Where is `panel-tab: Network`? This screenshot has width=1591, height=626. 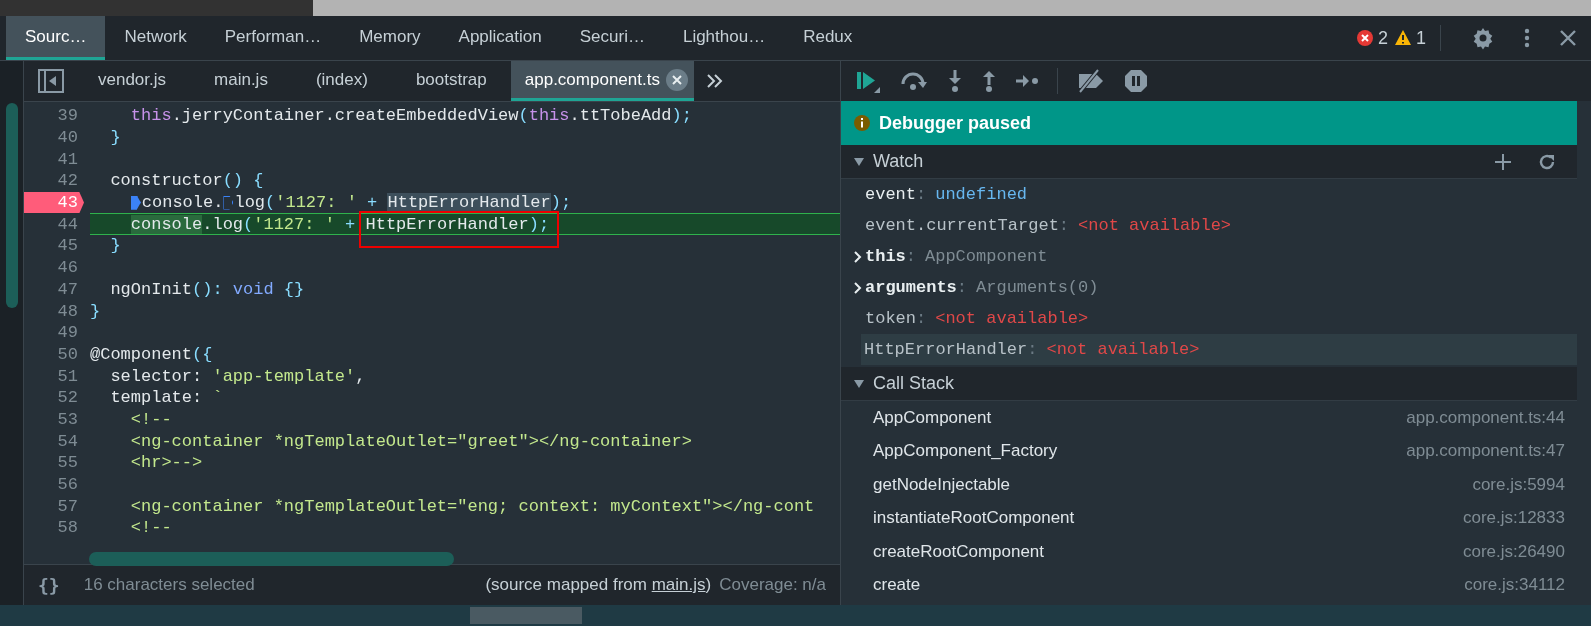
panel-tab: Network is located at coordinates (155, 38).